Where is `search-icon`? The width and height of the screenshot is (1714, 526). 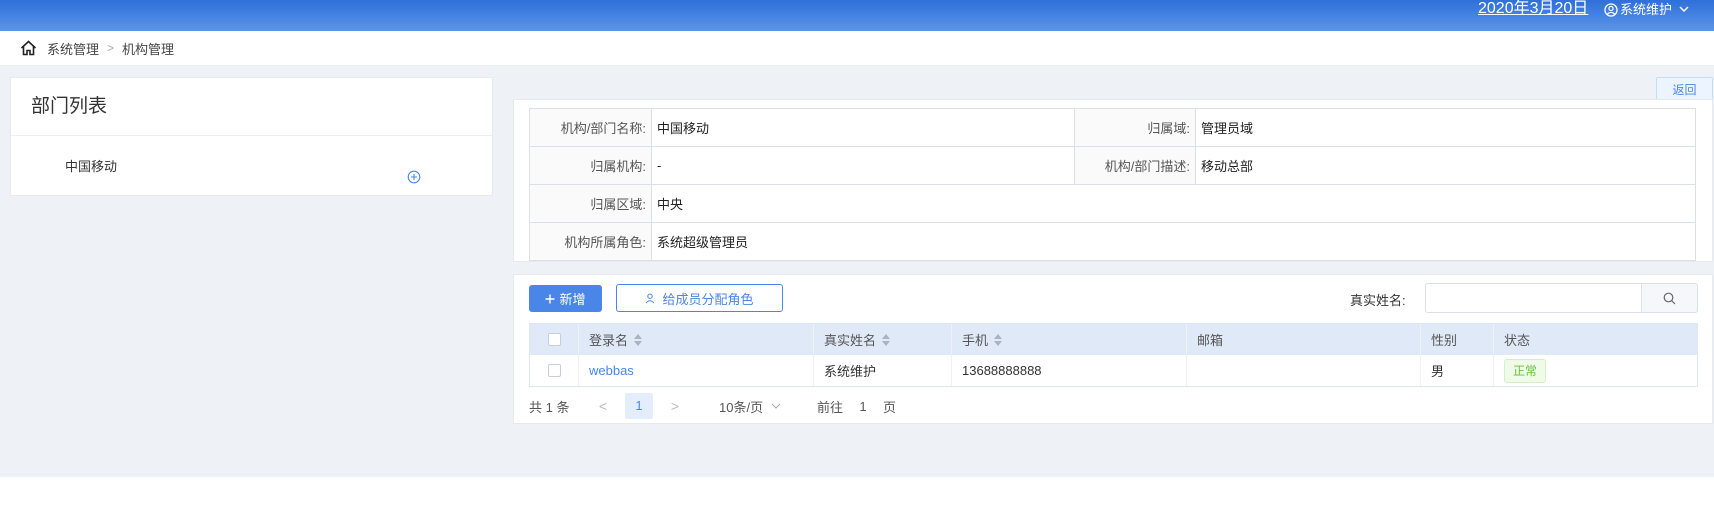 search-icon is located at coordinates (1669, 298).